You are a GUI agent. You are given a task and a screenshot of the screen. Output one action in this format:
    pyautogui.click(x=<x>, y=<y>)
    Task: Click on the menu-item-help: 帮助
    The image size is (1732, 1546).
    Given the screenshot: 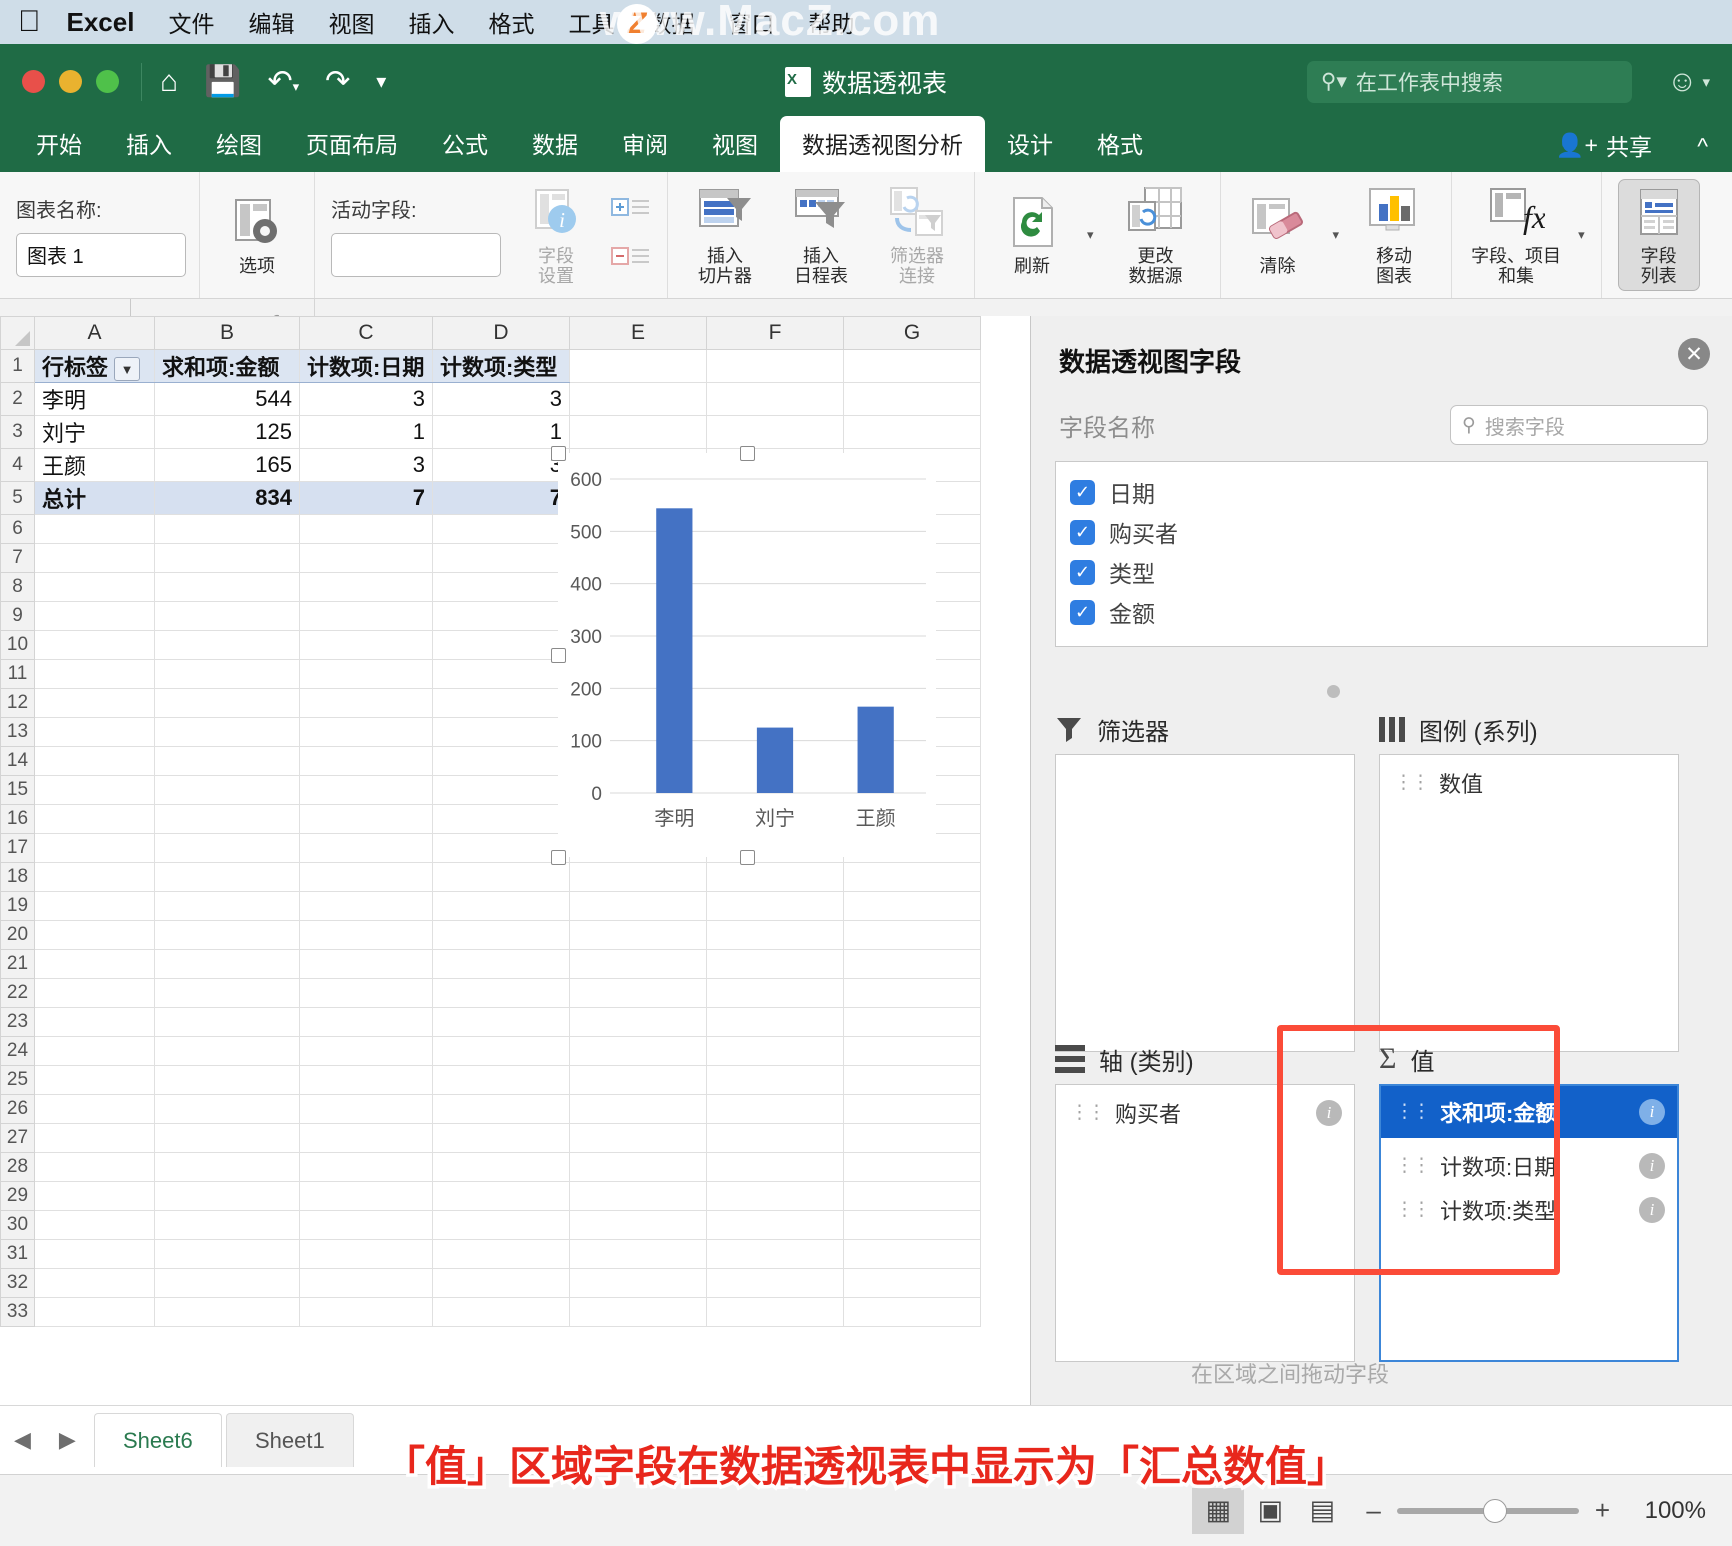 What is the action you would take?
    pyautogui.click(x=831, y=22)
    